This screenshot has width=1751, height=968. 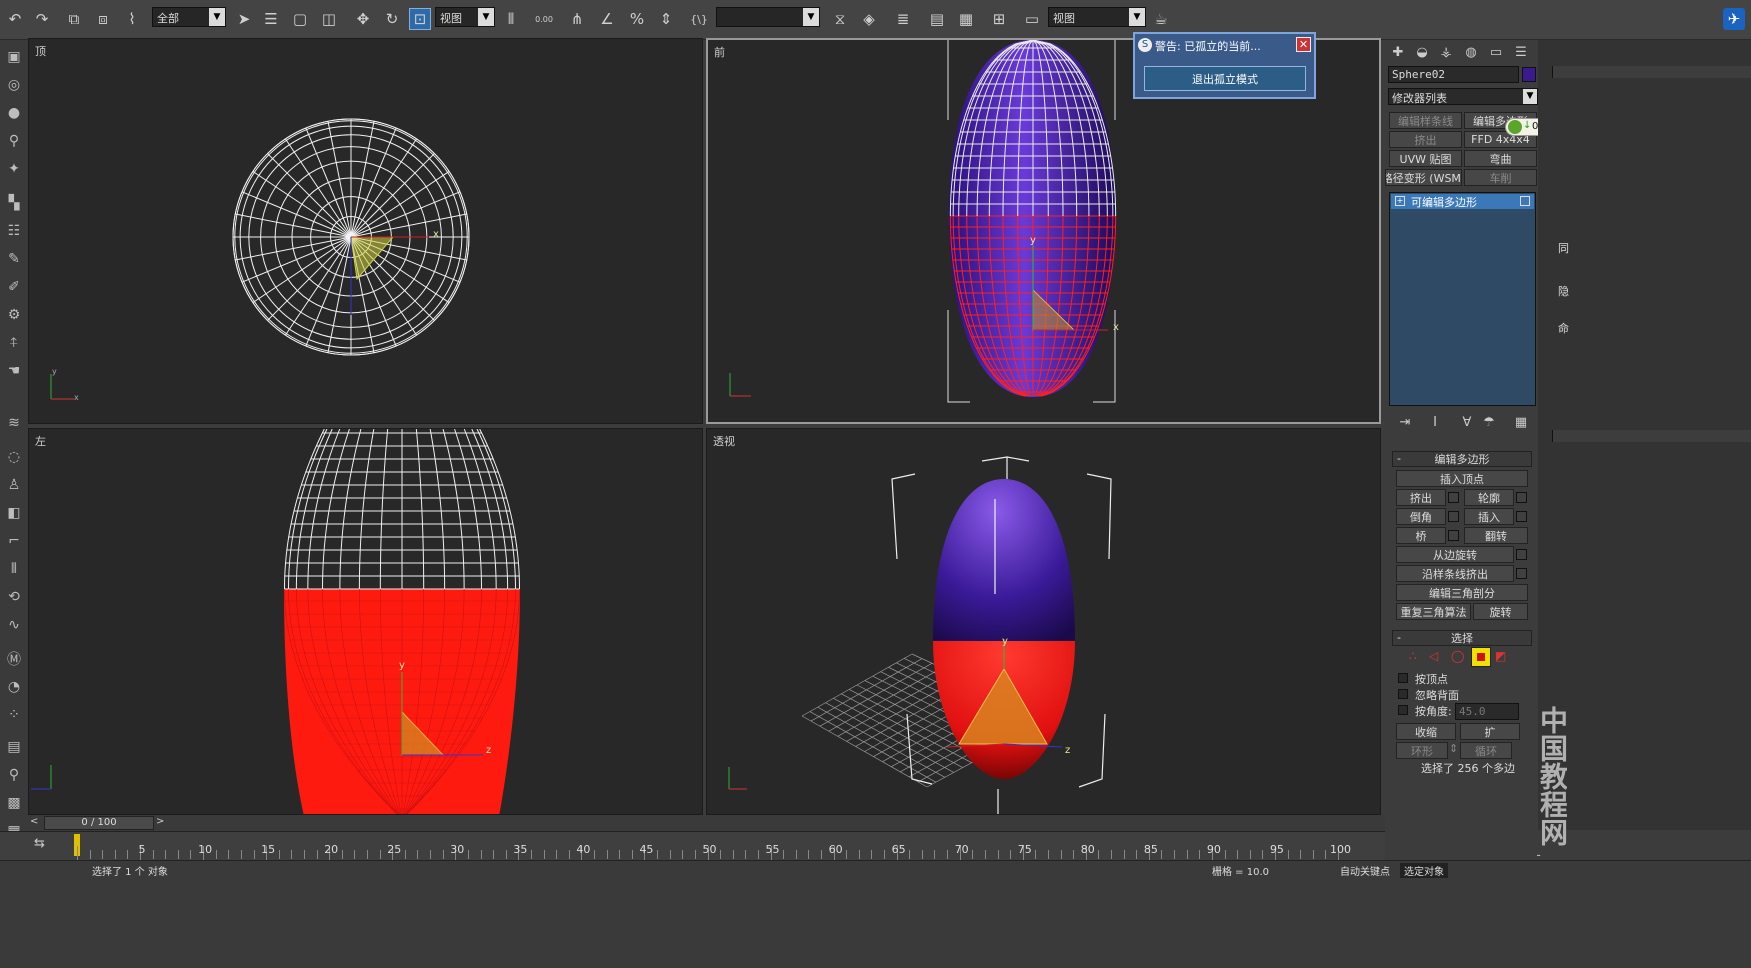 I want to click on tool-hand-icon: ☚, so click(x=14, y=371).